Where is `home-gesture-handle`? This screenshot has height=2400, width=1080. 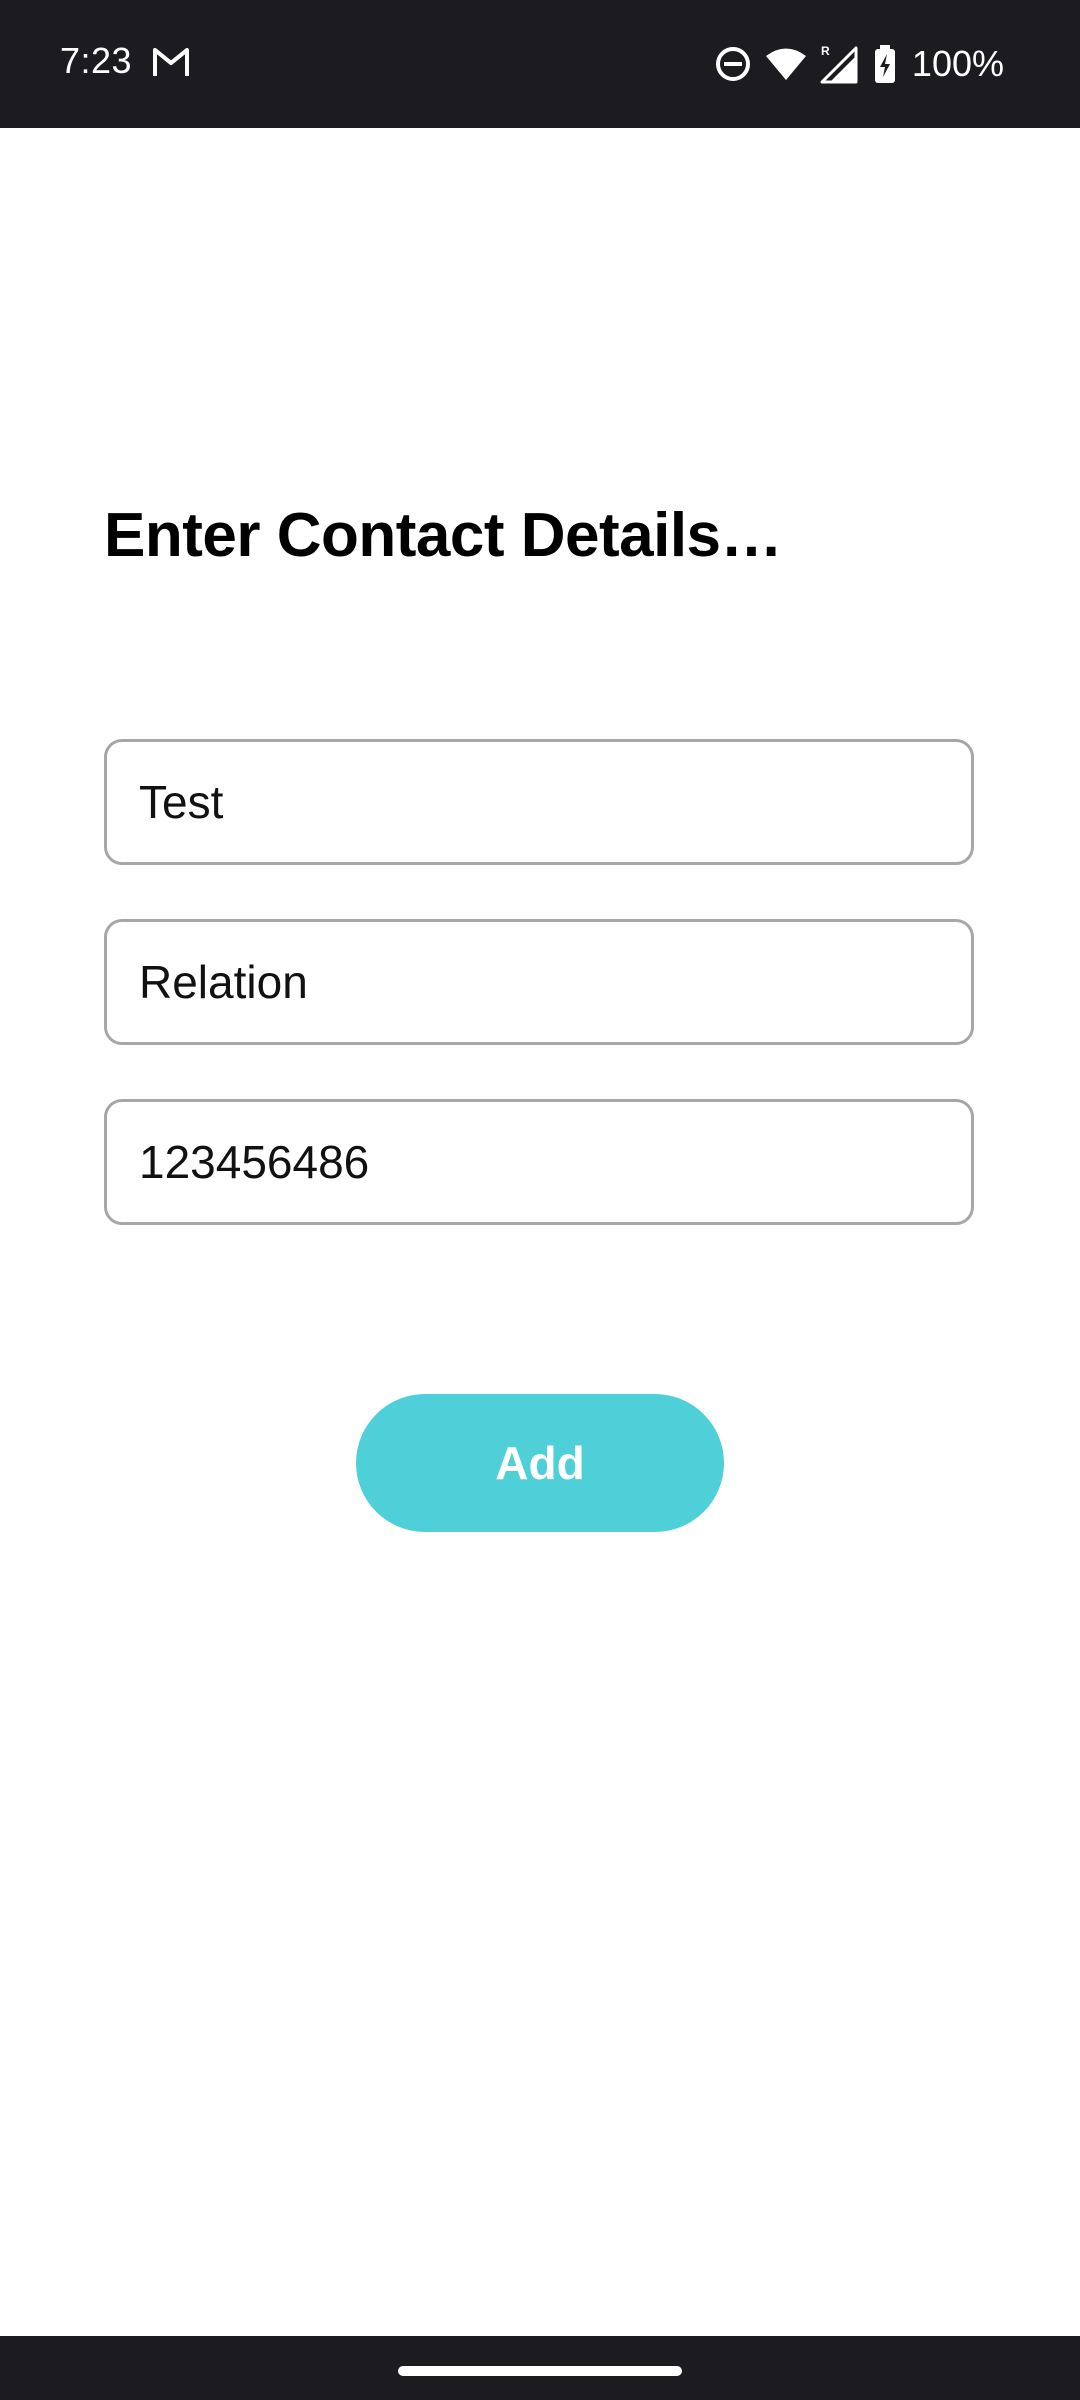 home-gesture-handle is located at coordinates (540, 2371).